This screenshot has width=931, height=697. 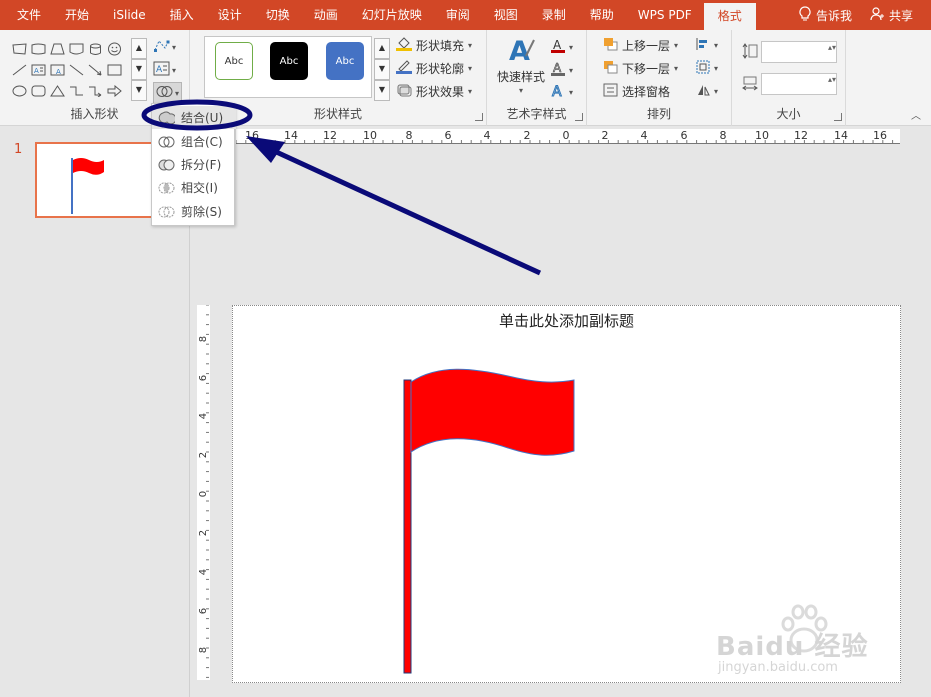 I want to click on bring-forward-button: 上移一层 ▾, so click(x=640, y=45).